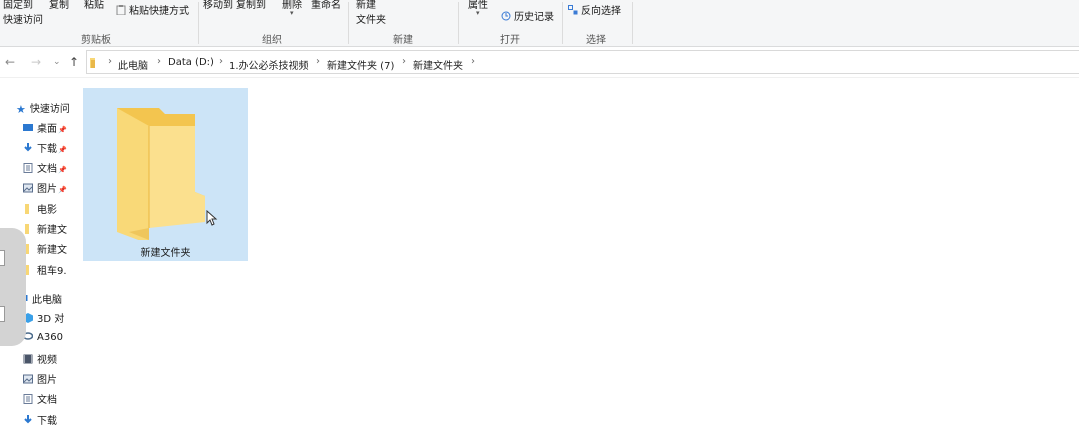 The image size is (1079, 437). I want to click on breadcrumb-data-drive: Data (D:), so click(191, 62).